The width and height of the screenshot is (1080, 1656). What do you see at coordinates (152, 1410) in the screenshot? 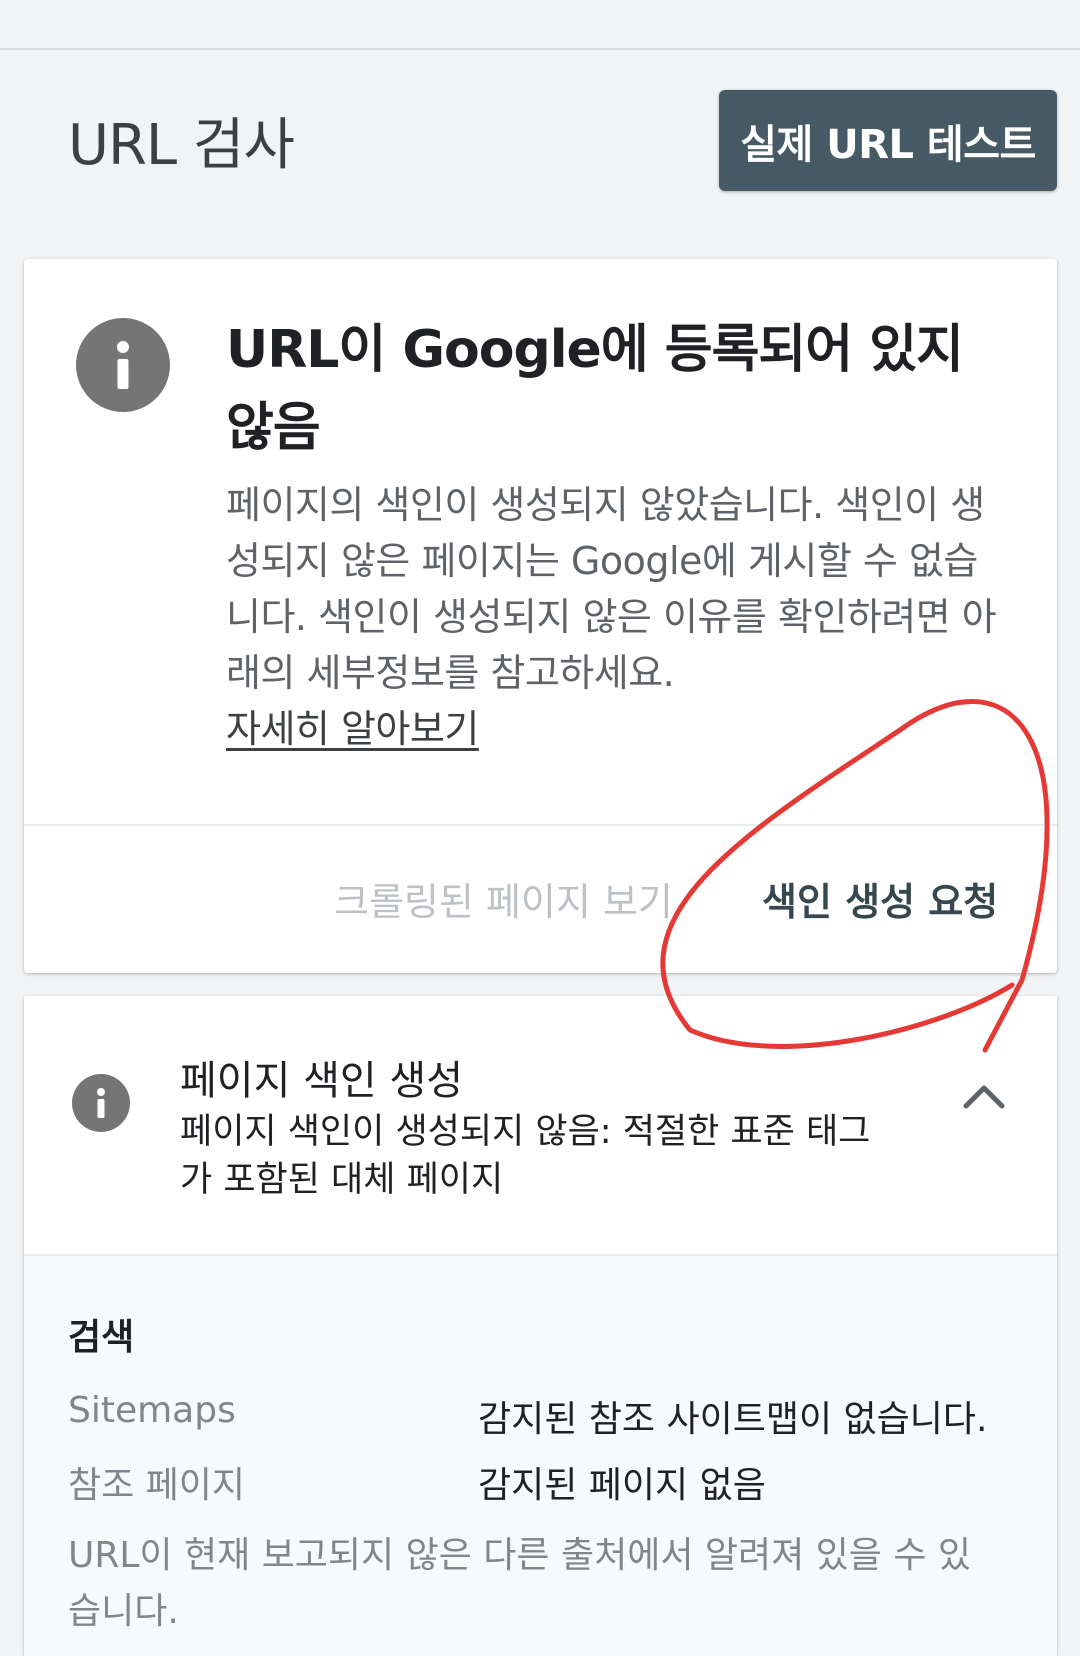
I see `sitemaps-key: Sitemaps` at bounding box center [152, 1410].